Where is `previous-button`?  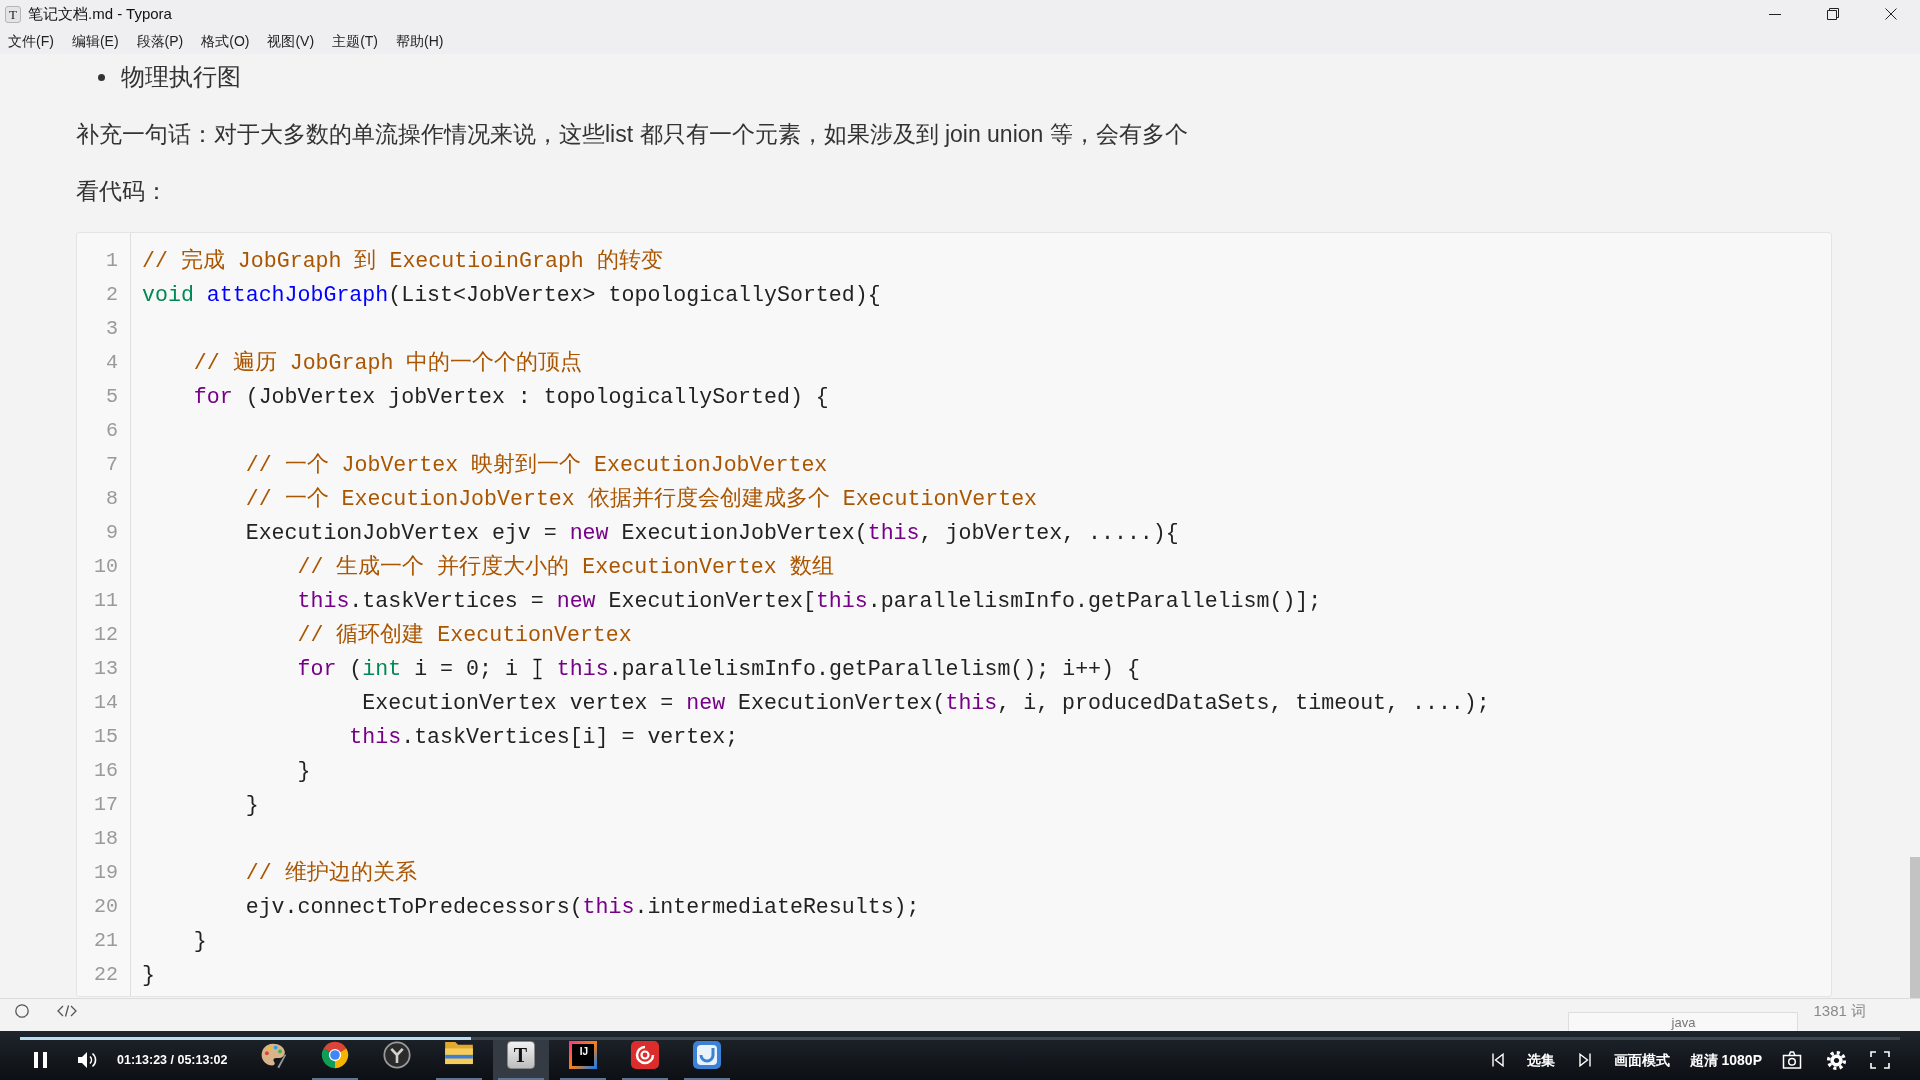
previous-button is located at coordinates (1497, 1060).